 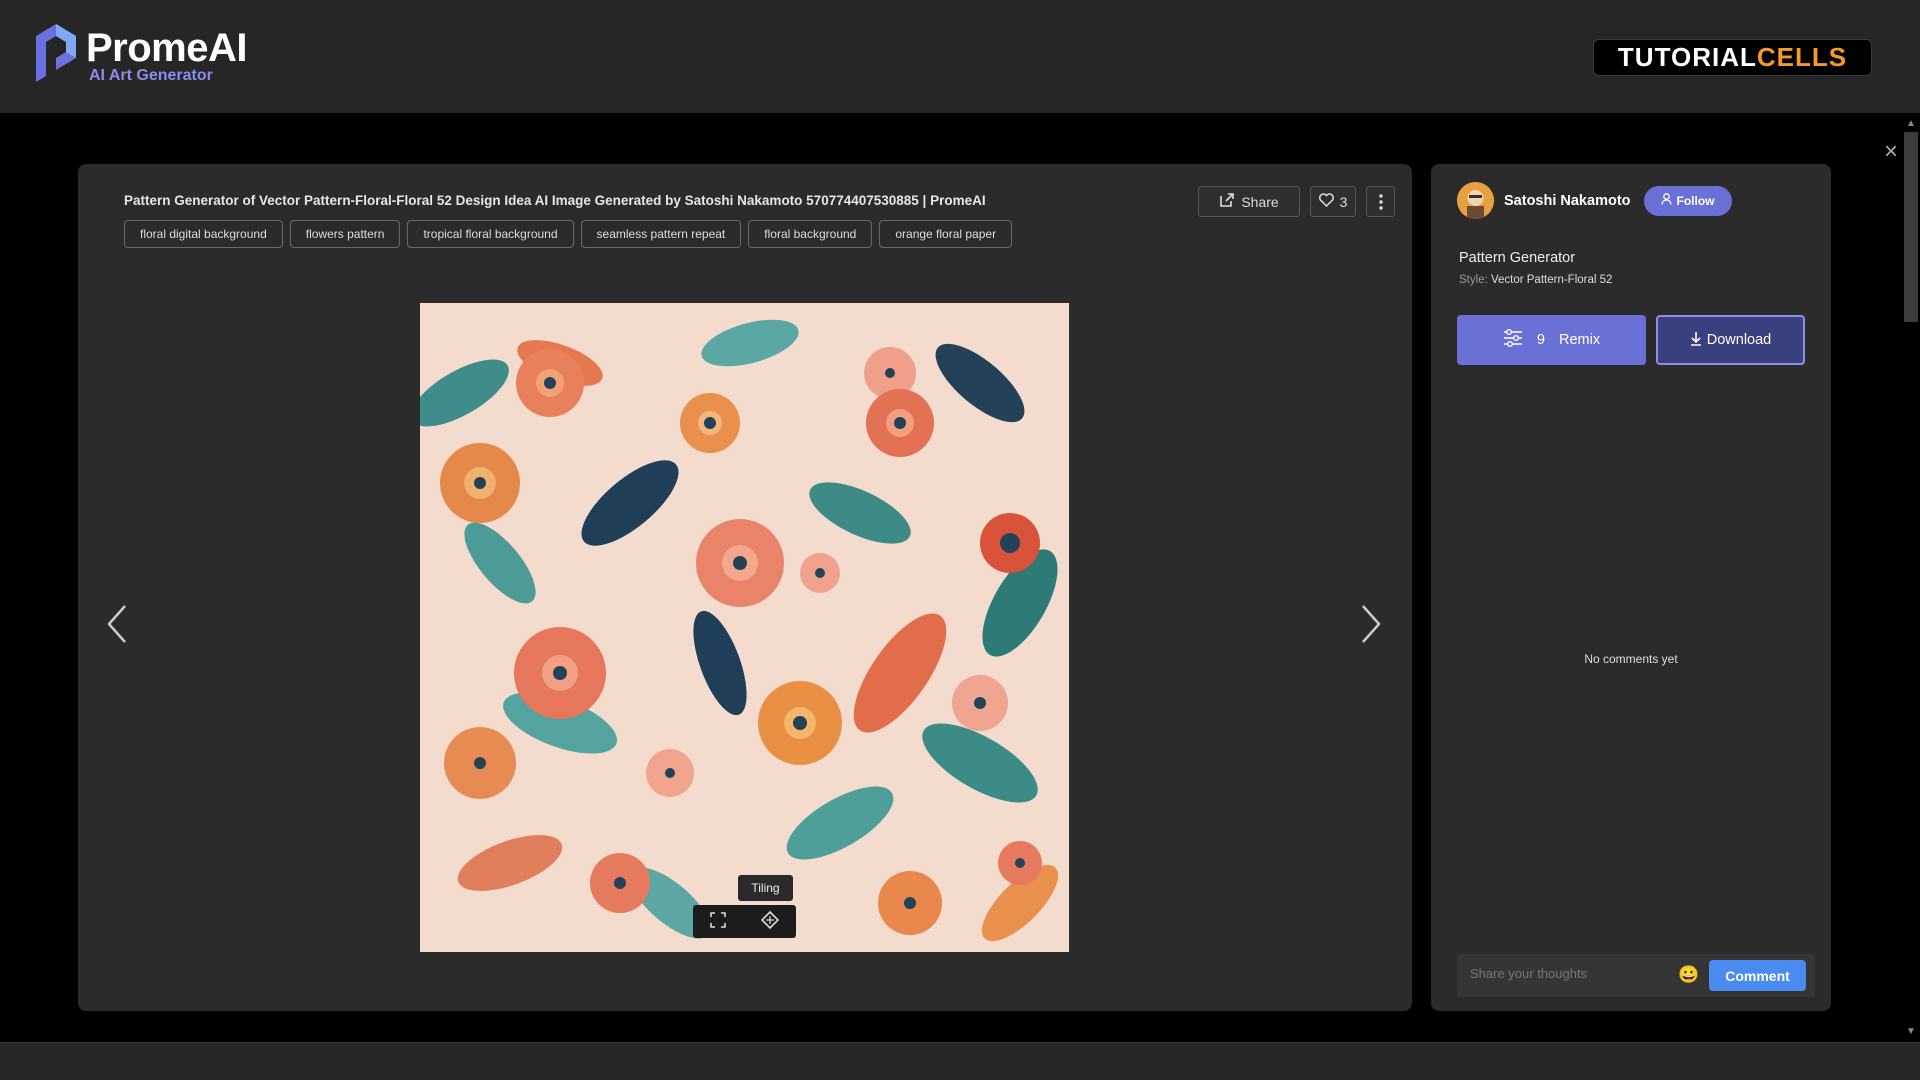 I want to click on top-bar: PromeAI AI Art Generator TUTORIAL CELLS, so click(x=960, y=56).